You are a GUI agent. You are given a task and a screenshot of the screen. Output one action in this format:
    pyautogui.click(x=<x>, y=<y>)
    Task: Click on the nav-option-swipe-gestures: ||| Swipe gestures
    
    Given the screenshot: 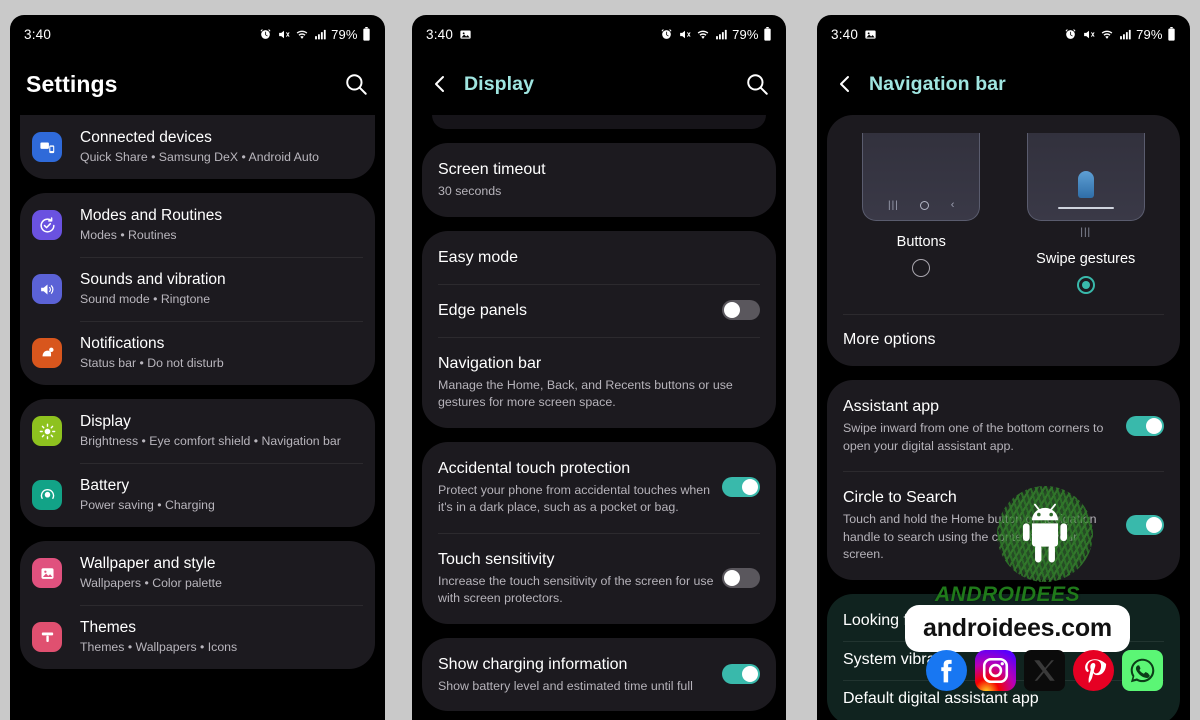 What is the action you would take?
    pyautogui.click(x=1086, y=213)
    